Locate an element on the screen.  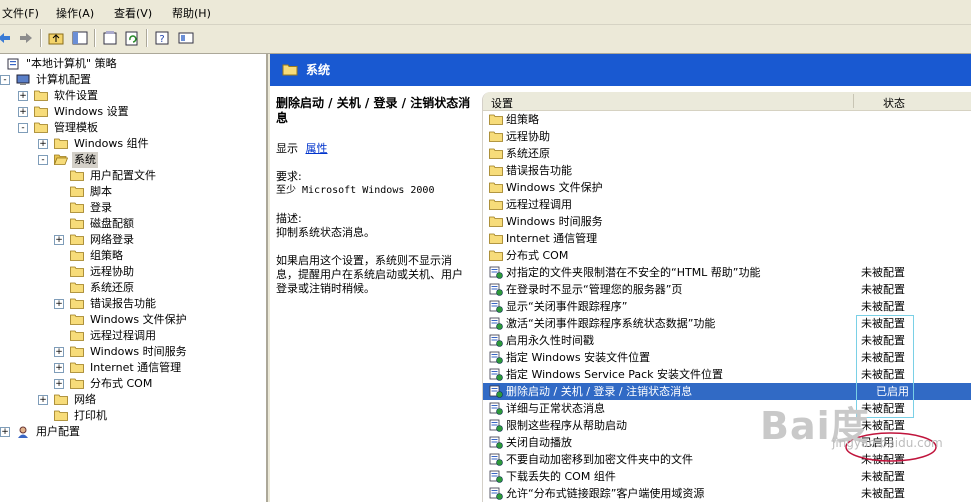
header-band: 系统 is located at coordinates (620, 70).